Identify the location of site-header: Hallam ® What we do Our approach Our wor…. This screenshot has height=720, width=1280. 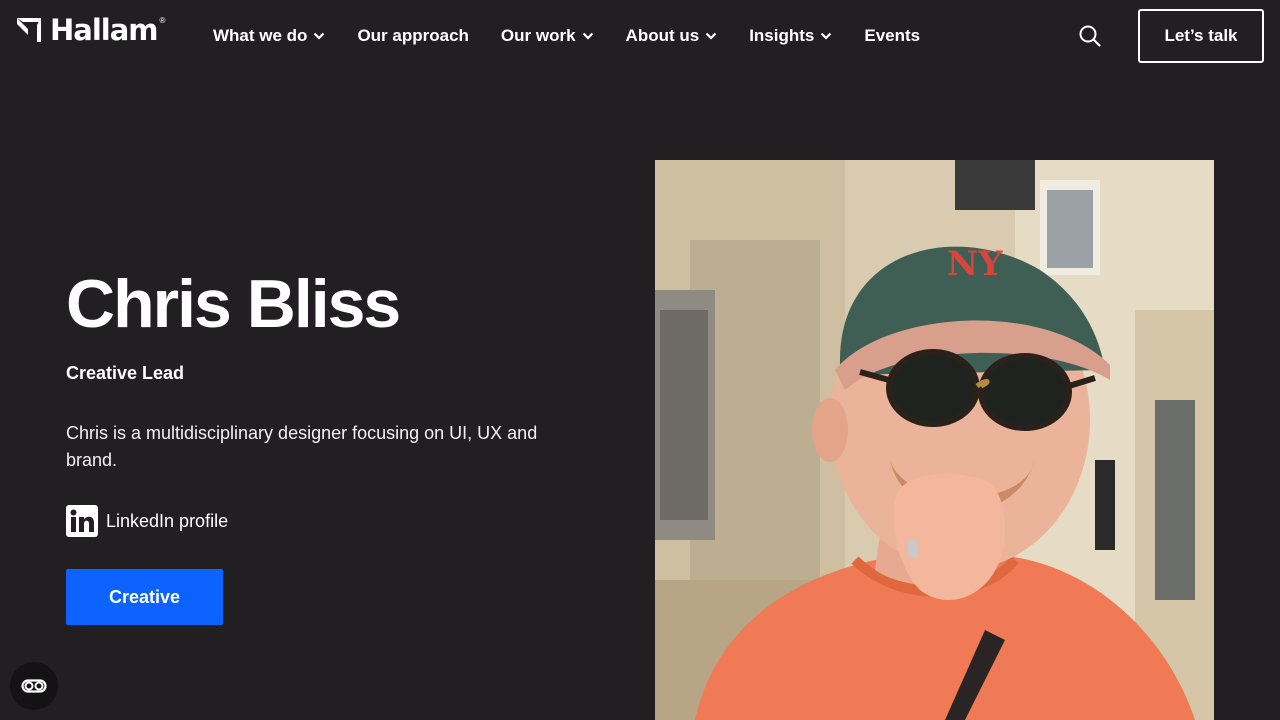
(640, 36).